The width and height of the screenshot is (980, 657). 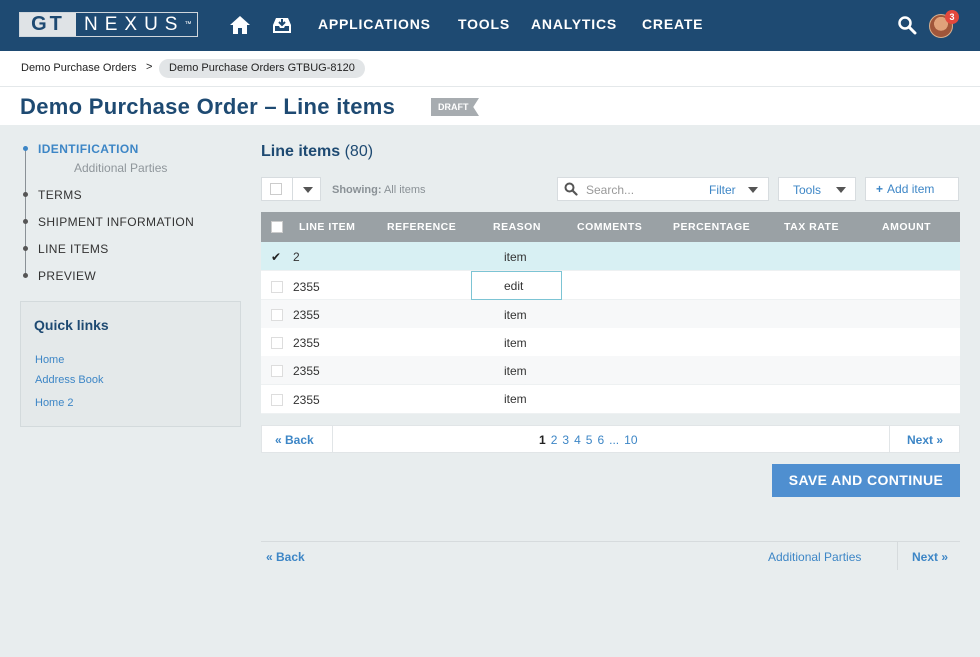 I want to click on status-badge: DRAFT, so click(x=455, y=107).